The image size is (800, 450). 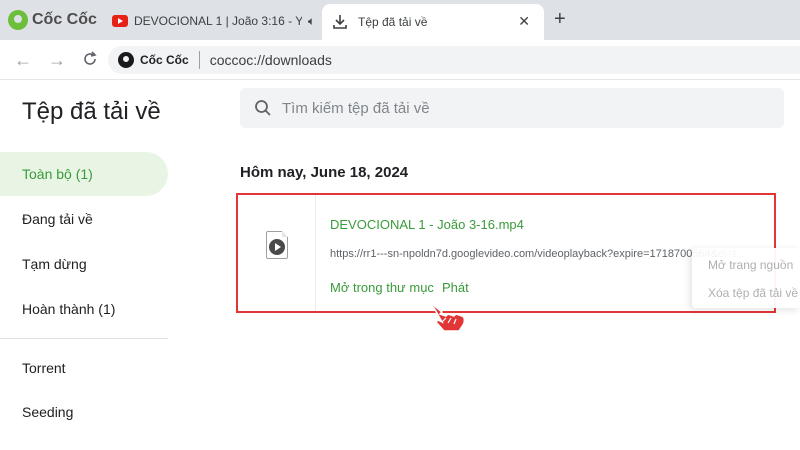 I want to click on new-tab-icon: +, so click(x=560, y=19).